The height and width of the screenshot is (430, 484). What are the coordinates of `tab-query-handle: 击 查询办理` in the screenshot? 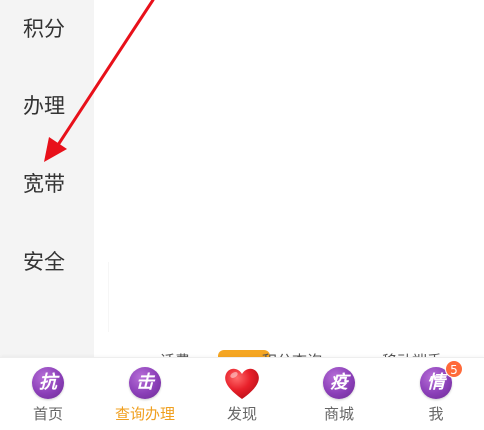 It's located at (145, 394).